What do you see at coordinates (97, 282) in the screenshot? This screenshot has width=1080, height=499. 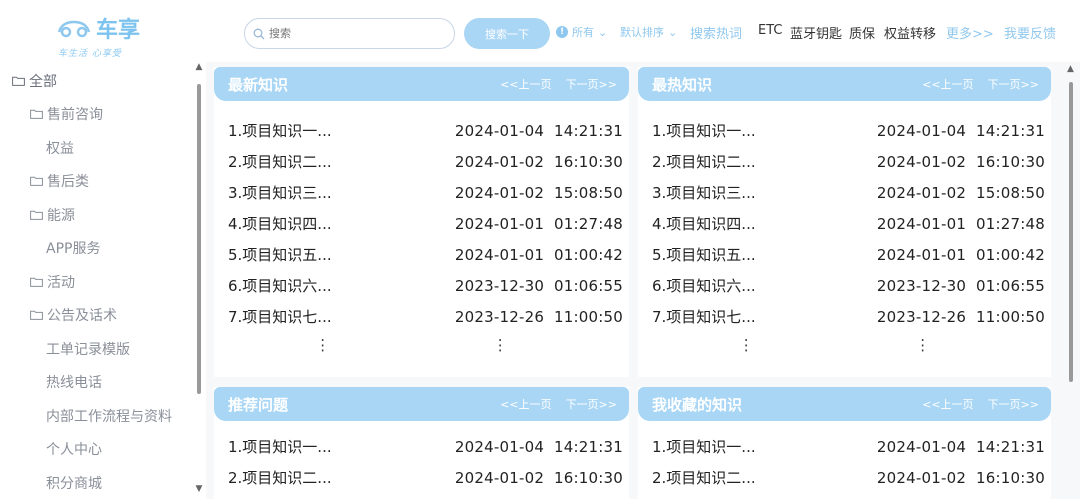 I see `sidebar-item: 活动` at bounding box center [97, 282].